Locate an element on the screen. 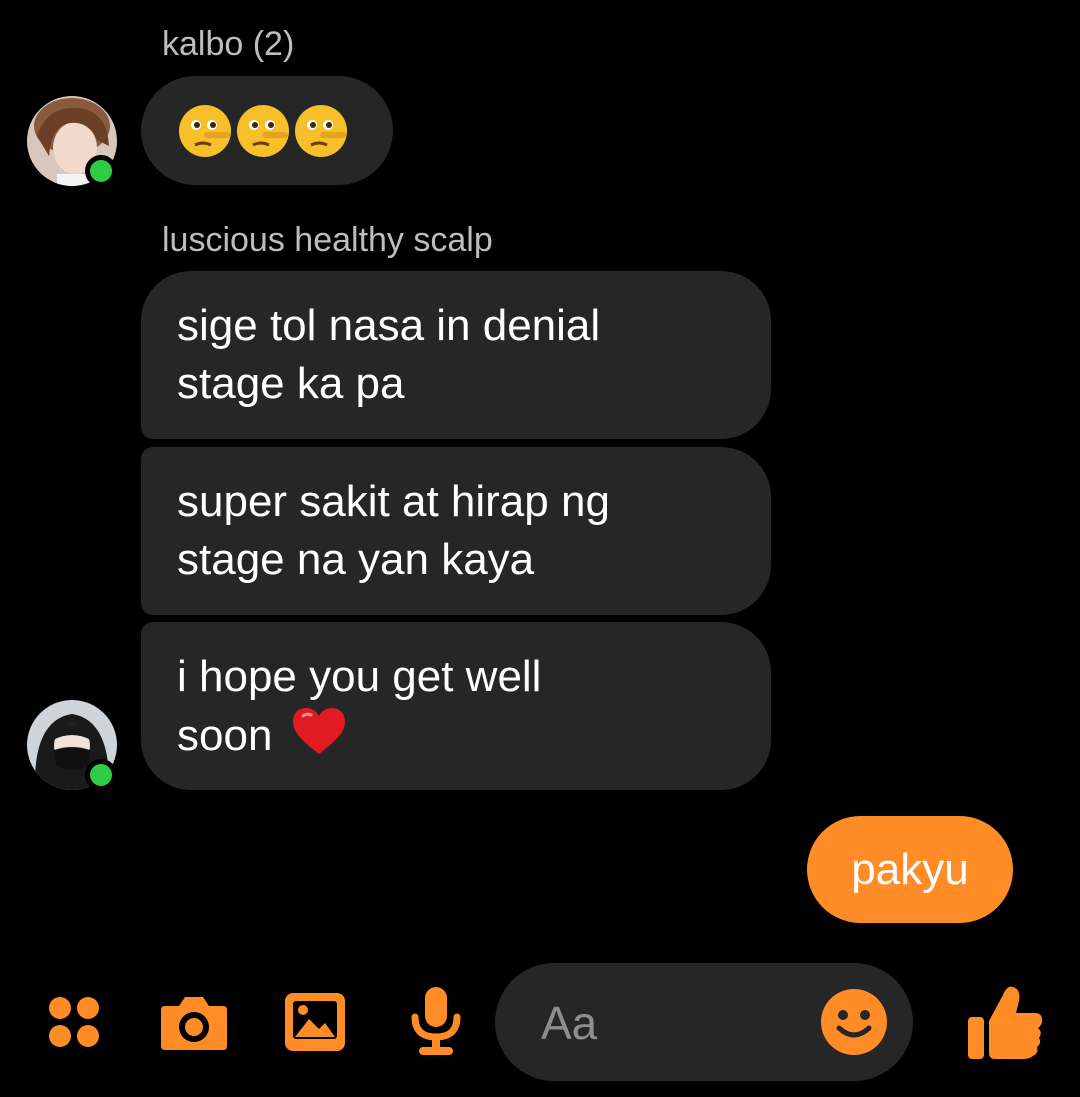  message-text: i hope you get well soon is located at coordinates (359, 705).